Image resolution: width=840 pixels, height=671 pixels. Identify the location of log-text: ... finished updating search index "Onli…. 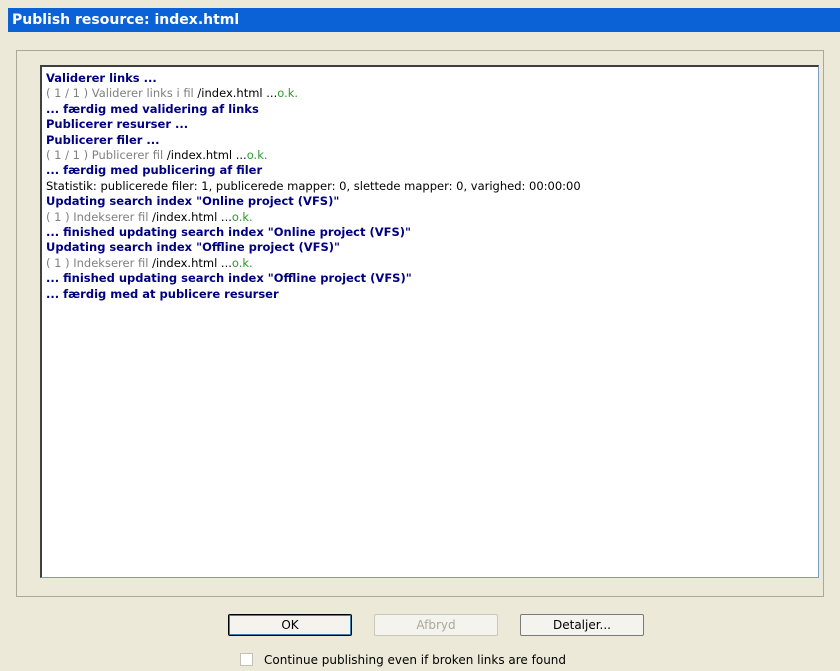
(229, 232).